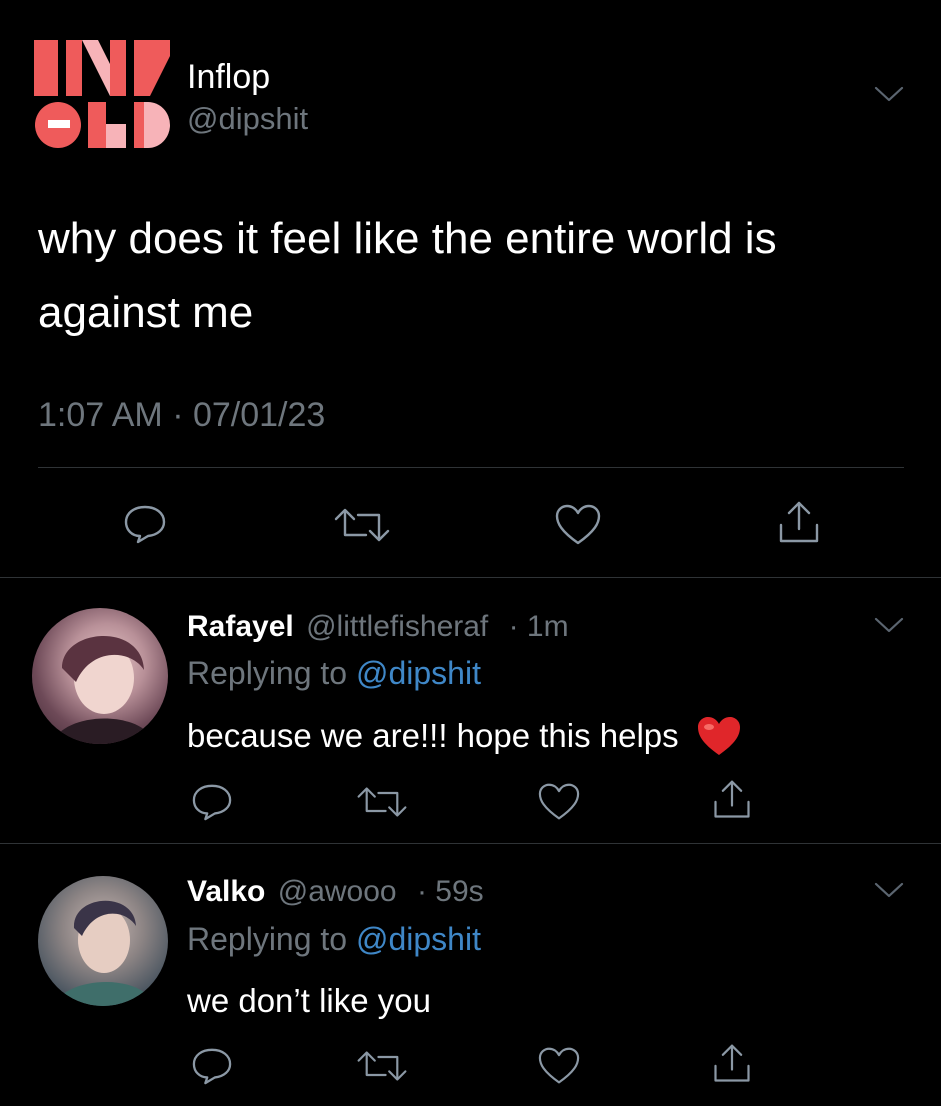 The image size is (941, 1106). Describe the element at coordinates (397, 626) in the screenshot. I see `reply-handle: @littlefisheraf` at that location.